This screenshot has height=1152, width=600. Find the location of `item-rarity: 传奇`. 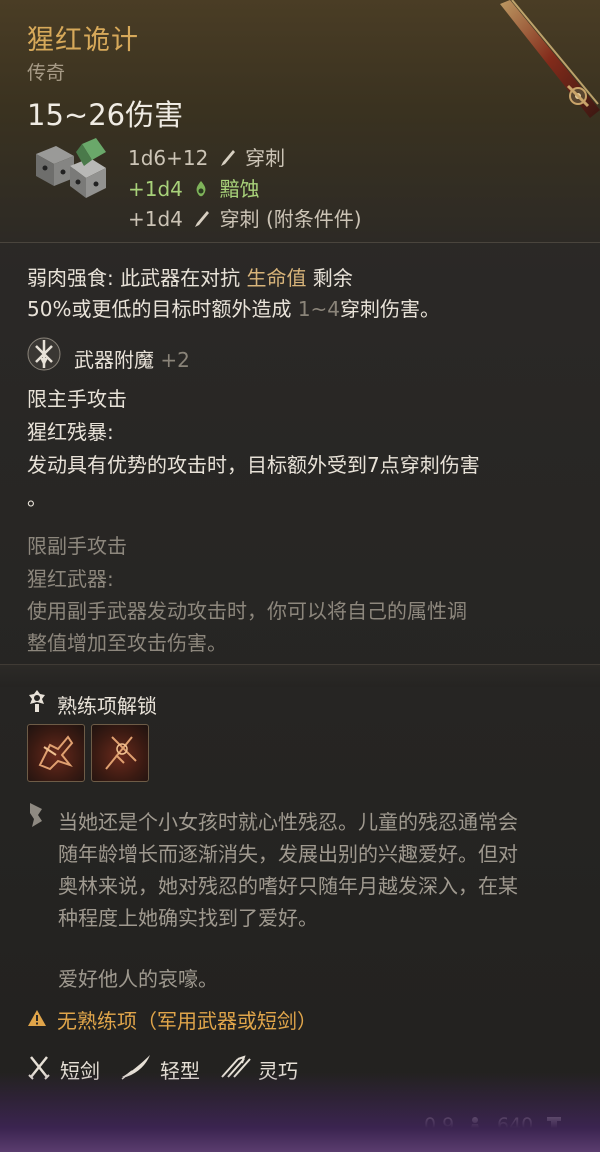

item-rarity: 传奇 is located at coordinates (46, 73).